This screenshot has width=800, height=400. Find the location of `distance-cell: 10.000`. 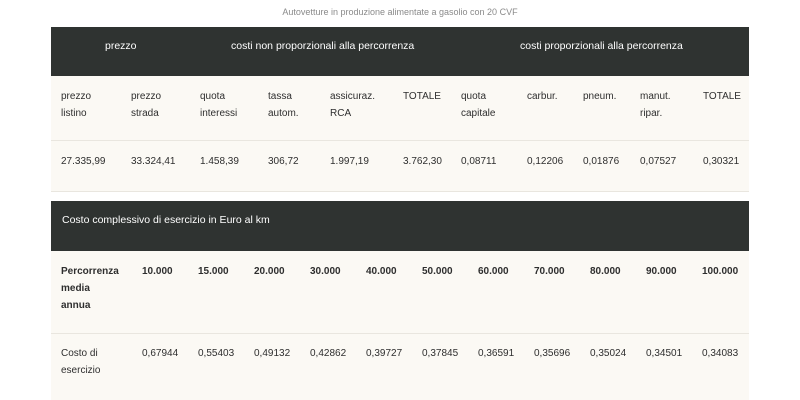

distance-cell: 10.000 is located at coordinates (157, 271).